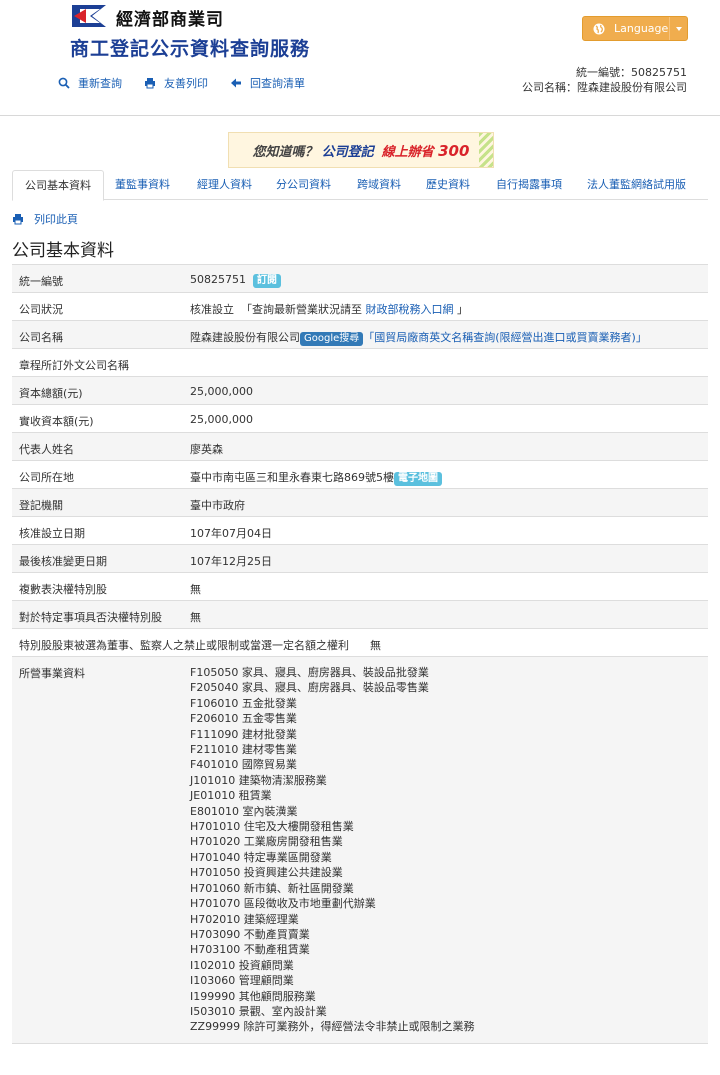 The height and width of the screenshot is (1075, 720). What do you see at coordinates (360, 587) in the screenshot?
I see `table-row: 複數表決權特別股 無` at bounding box center [360, 587].